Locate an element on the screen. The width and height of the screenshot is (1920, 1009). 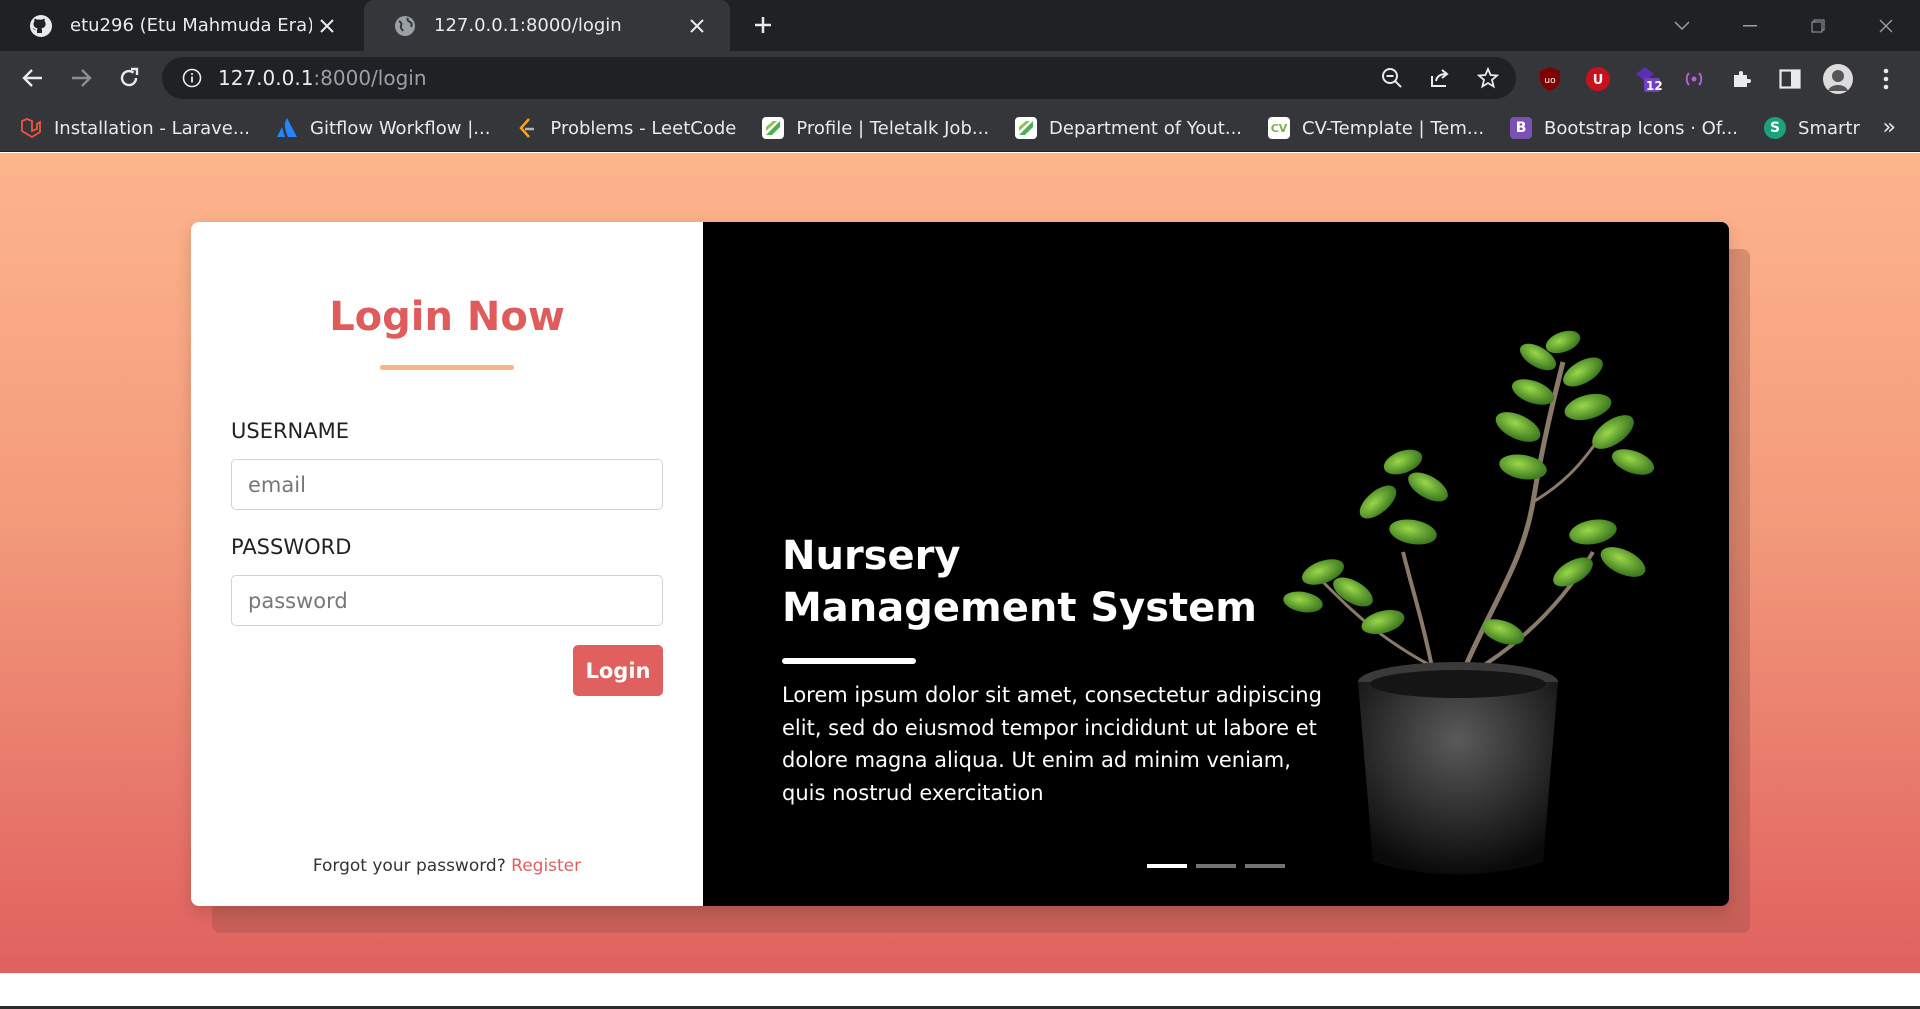
ublock-origin-icon: U is located at coordinates (1598, 79).